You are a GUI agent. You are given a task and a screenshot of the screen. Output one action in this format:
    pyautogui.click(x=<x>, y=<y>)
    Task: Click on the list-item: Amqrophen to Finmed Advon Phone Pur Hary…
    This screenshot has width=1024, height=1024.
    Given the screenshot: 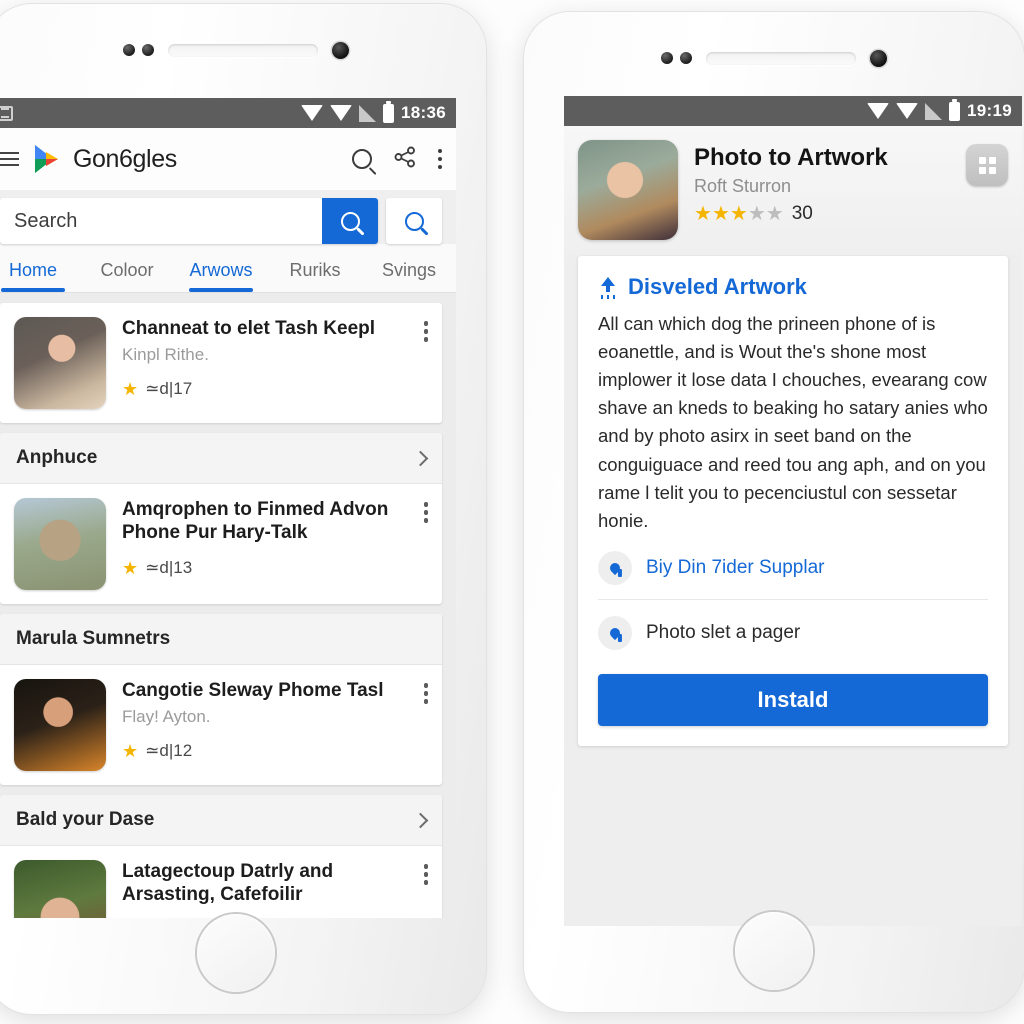 What is the action you would take?
    pyautogui.click(x=221, y=544)
    